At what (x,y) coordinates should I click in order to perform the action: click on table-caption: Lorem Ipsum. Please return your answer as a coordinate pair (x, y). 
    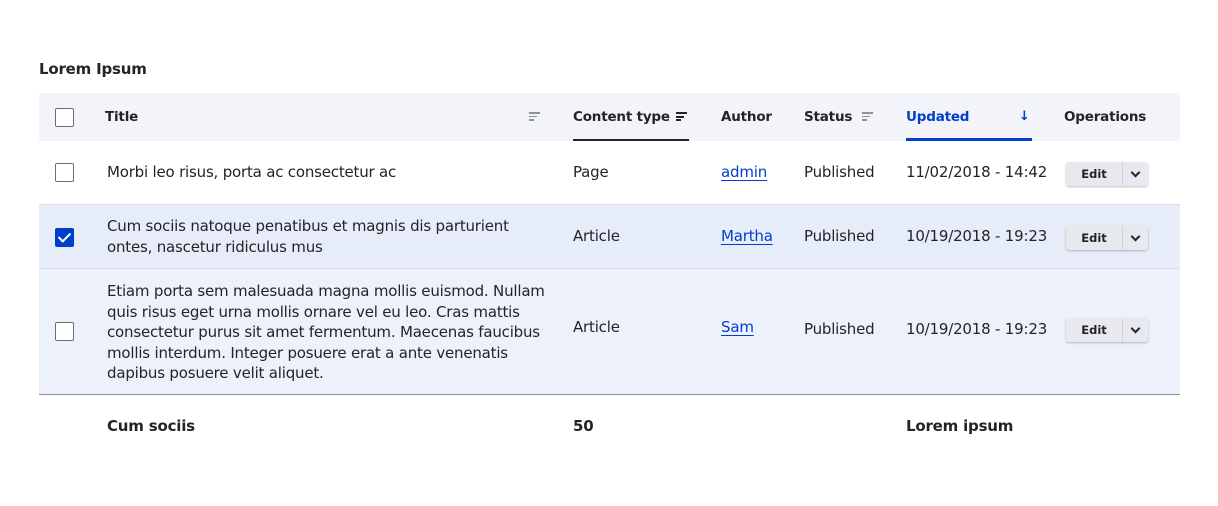
    Looking at the image, I should click on (93, 69).